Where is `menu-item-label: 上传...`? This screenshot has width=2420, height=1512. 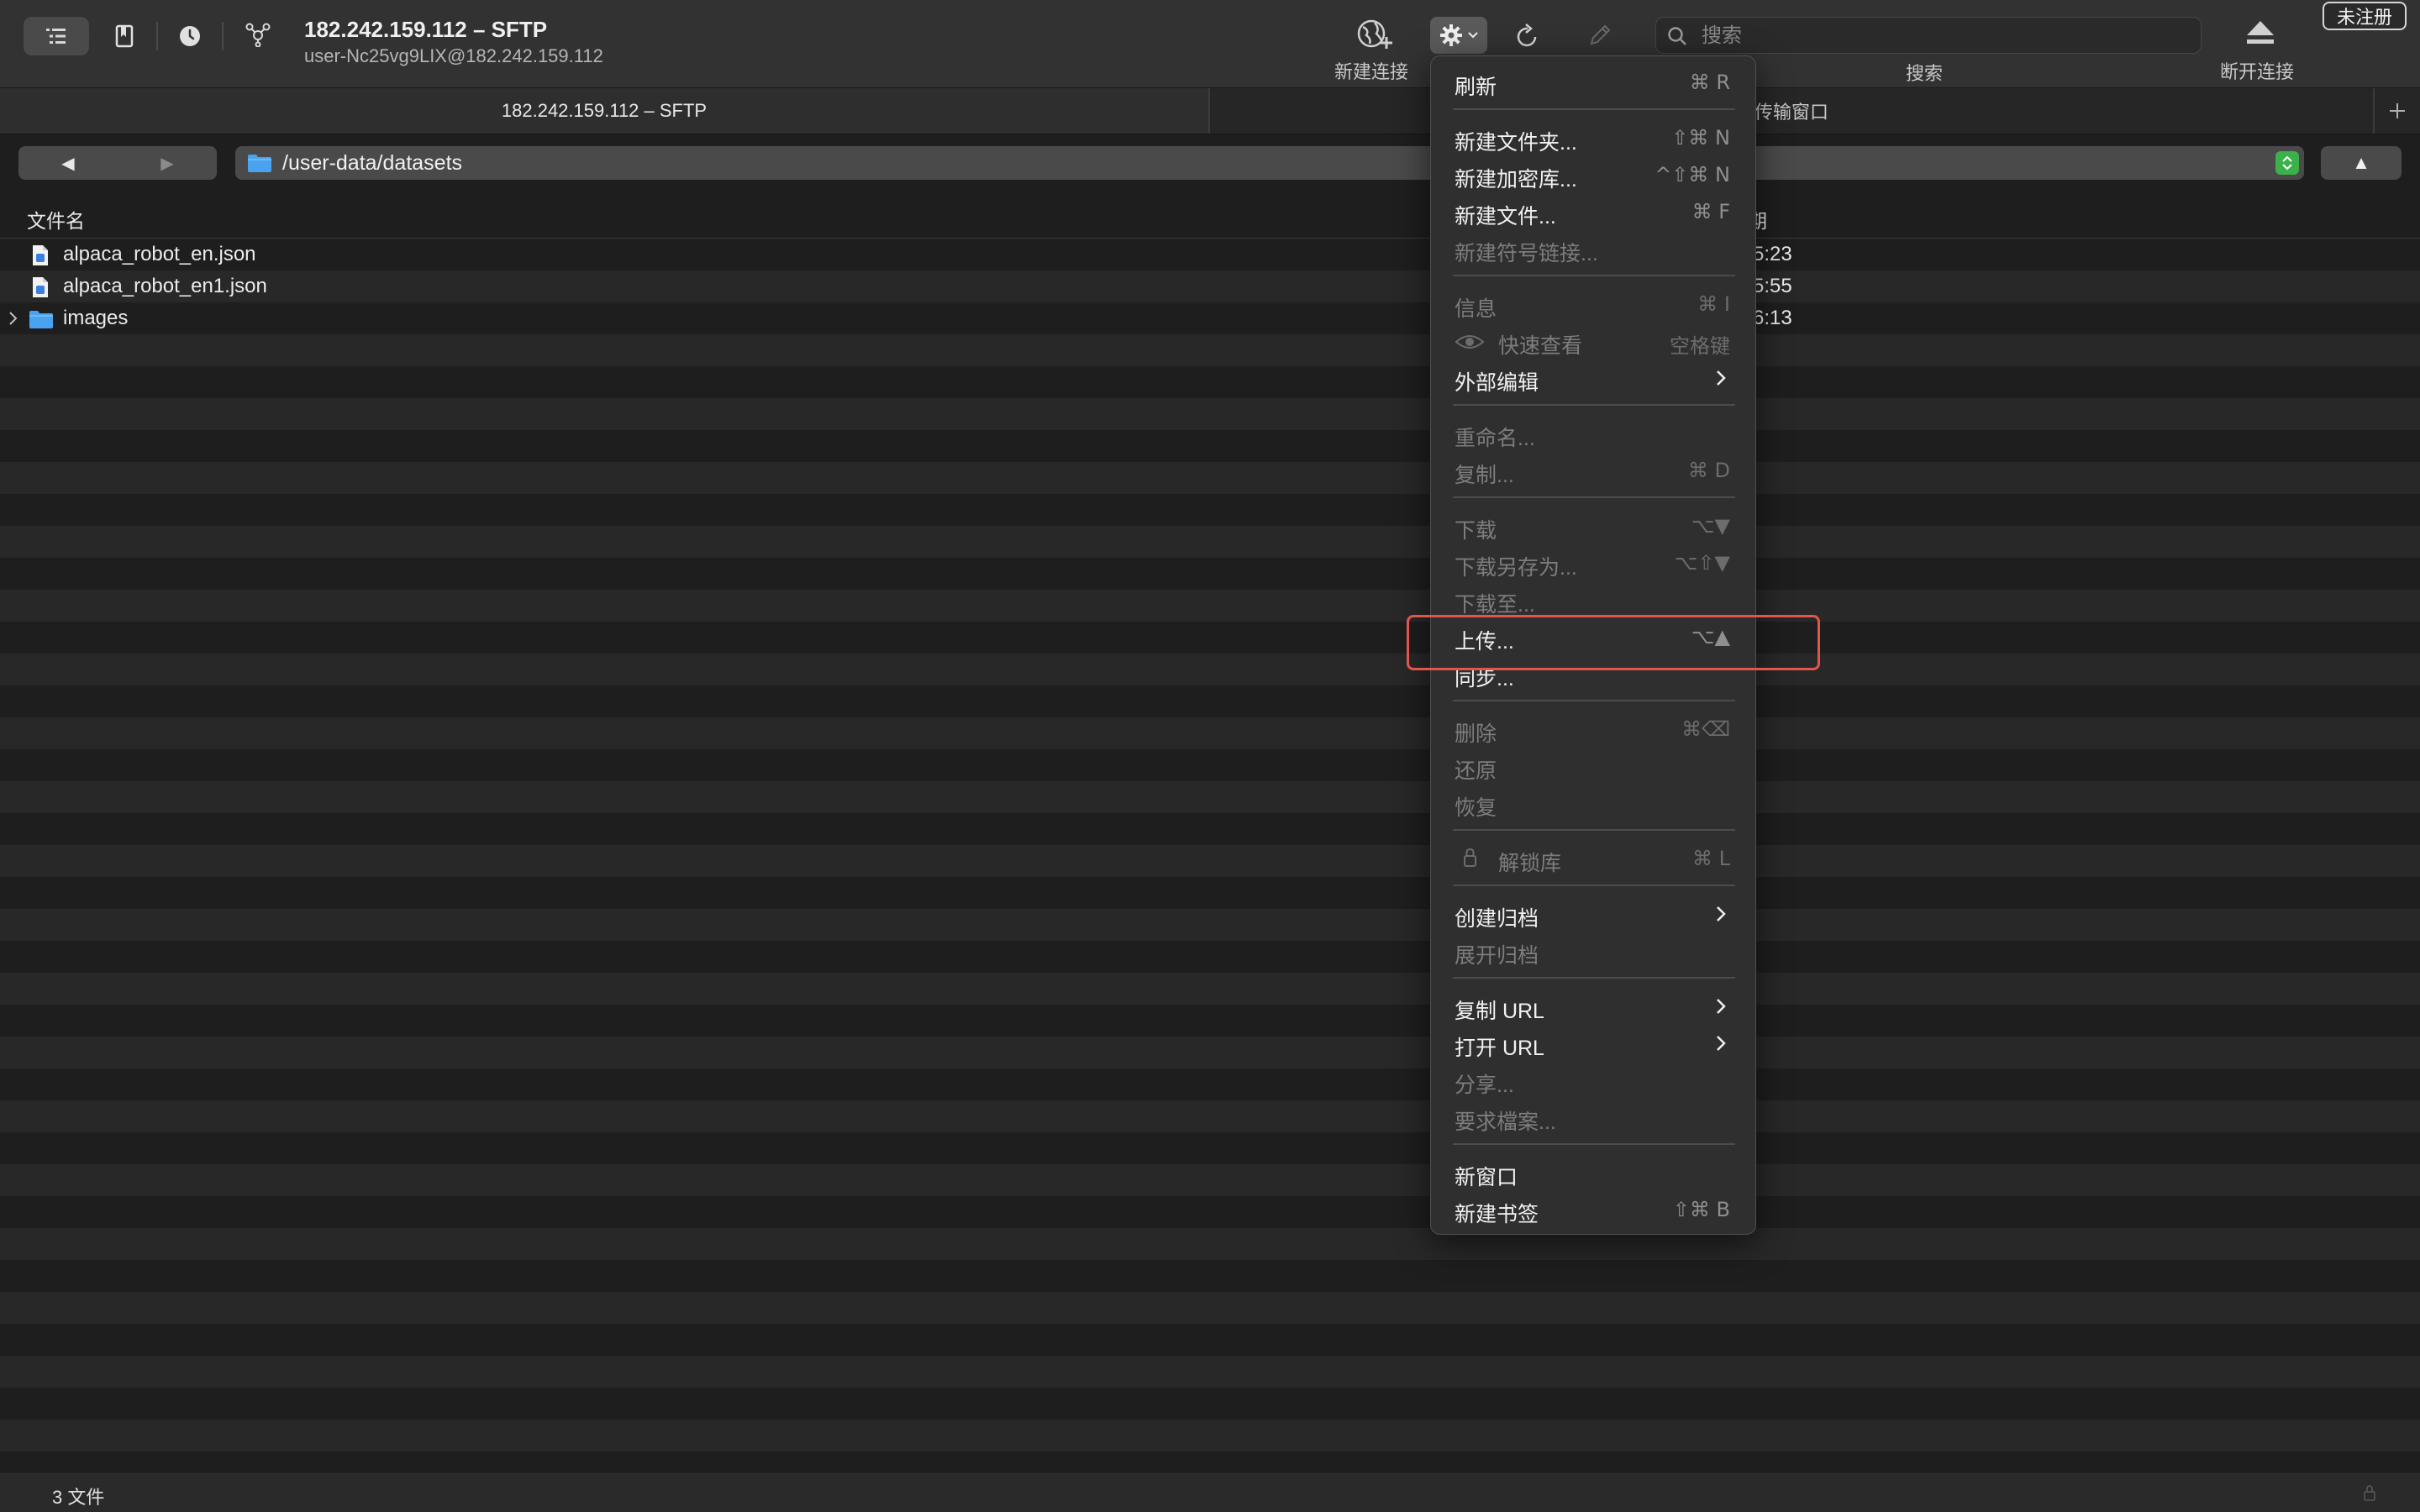 menu-item-label: 上传... is located at coordinates (1484, 642).